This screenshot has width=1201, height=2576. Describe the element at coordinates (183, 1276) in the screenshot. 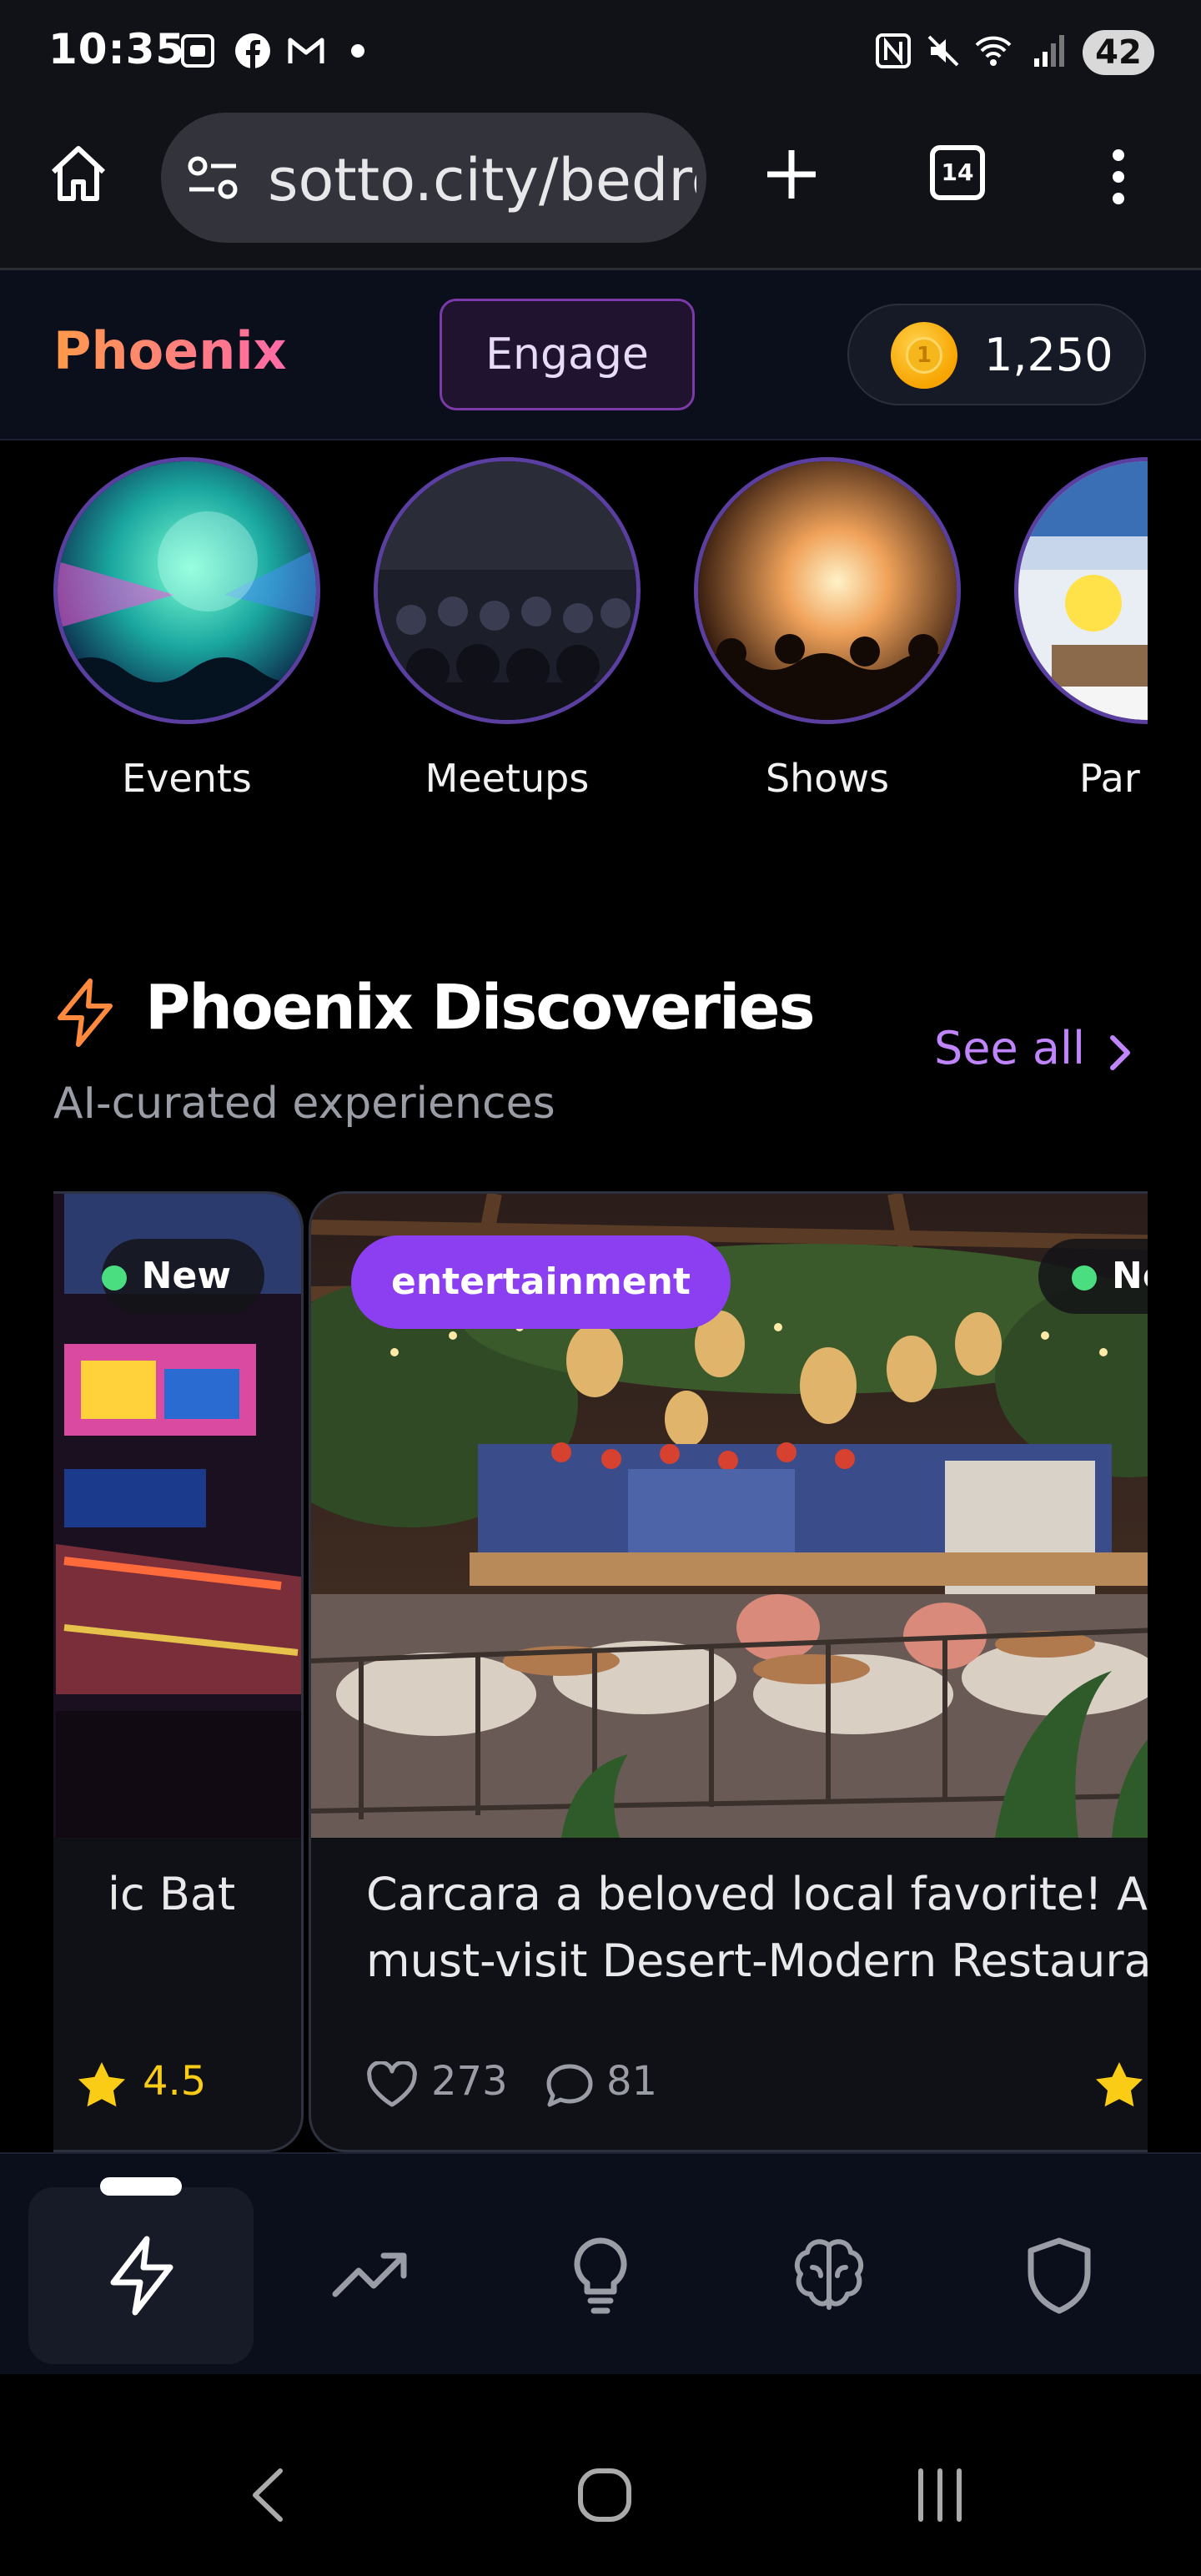

I see `new-badge: New` at that location.